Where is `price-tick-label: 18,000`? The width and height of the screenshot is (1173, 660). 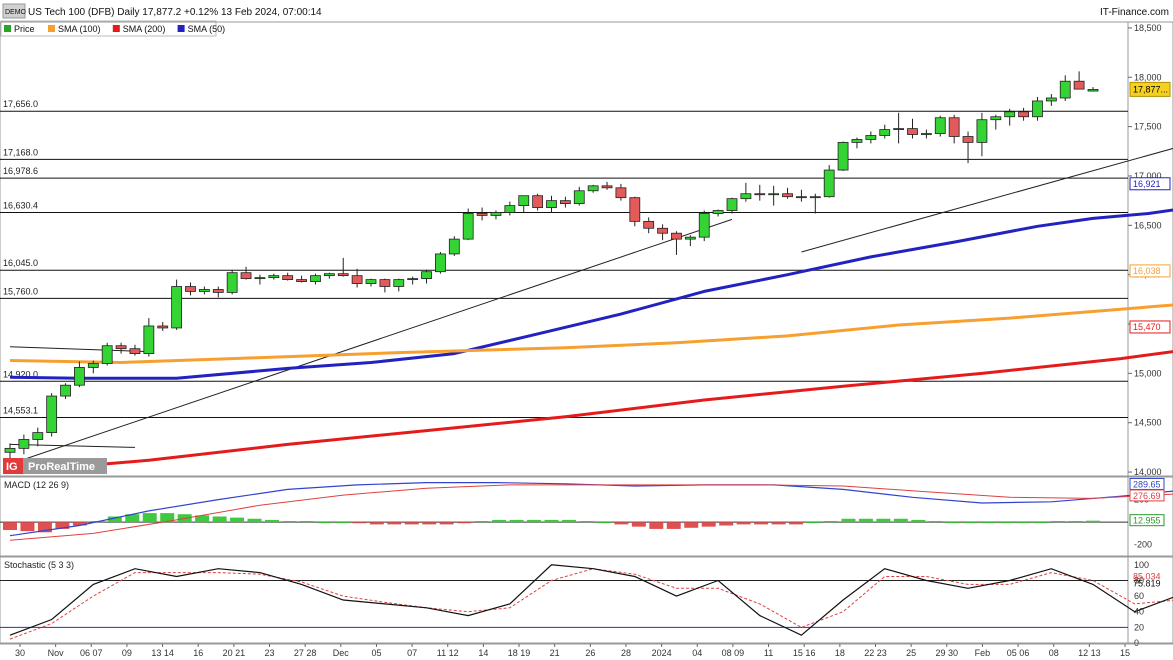
price-tick-label: 18,000 is located at coordinates (1148, 77).